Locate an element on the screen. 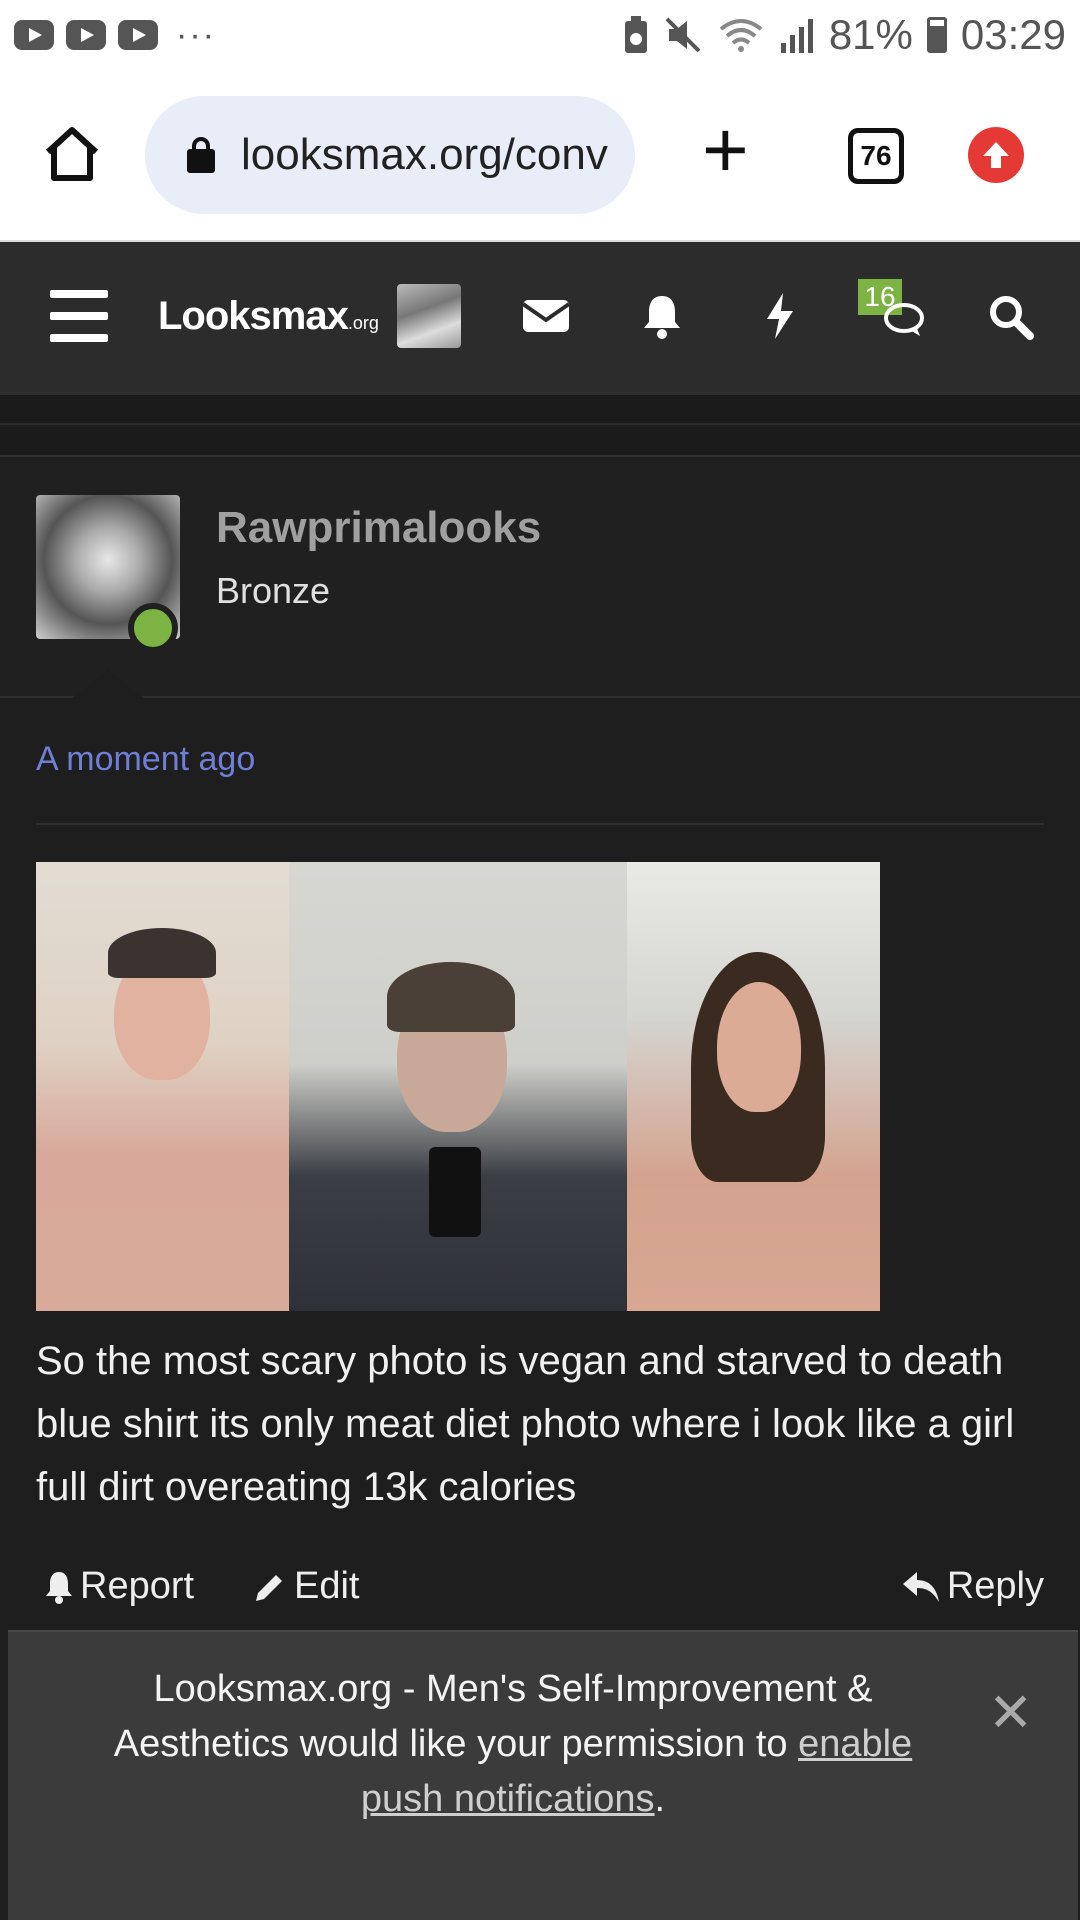  reply-button: Reply is located at coordinates (972, 1586).